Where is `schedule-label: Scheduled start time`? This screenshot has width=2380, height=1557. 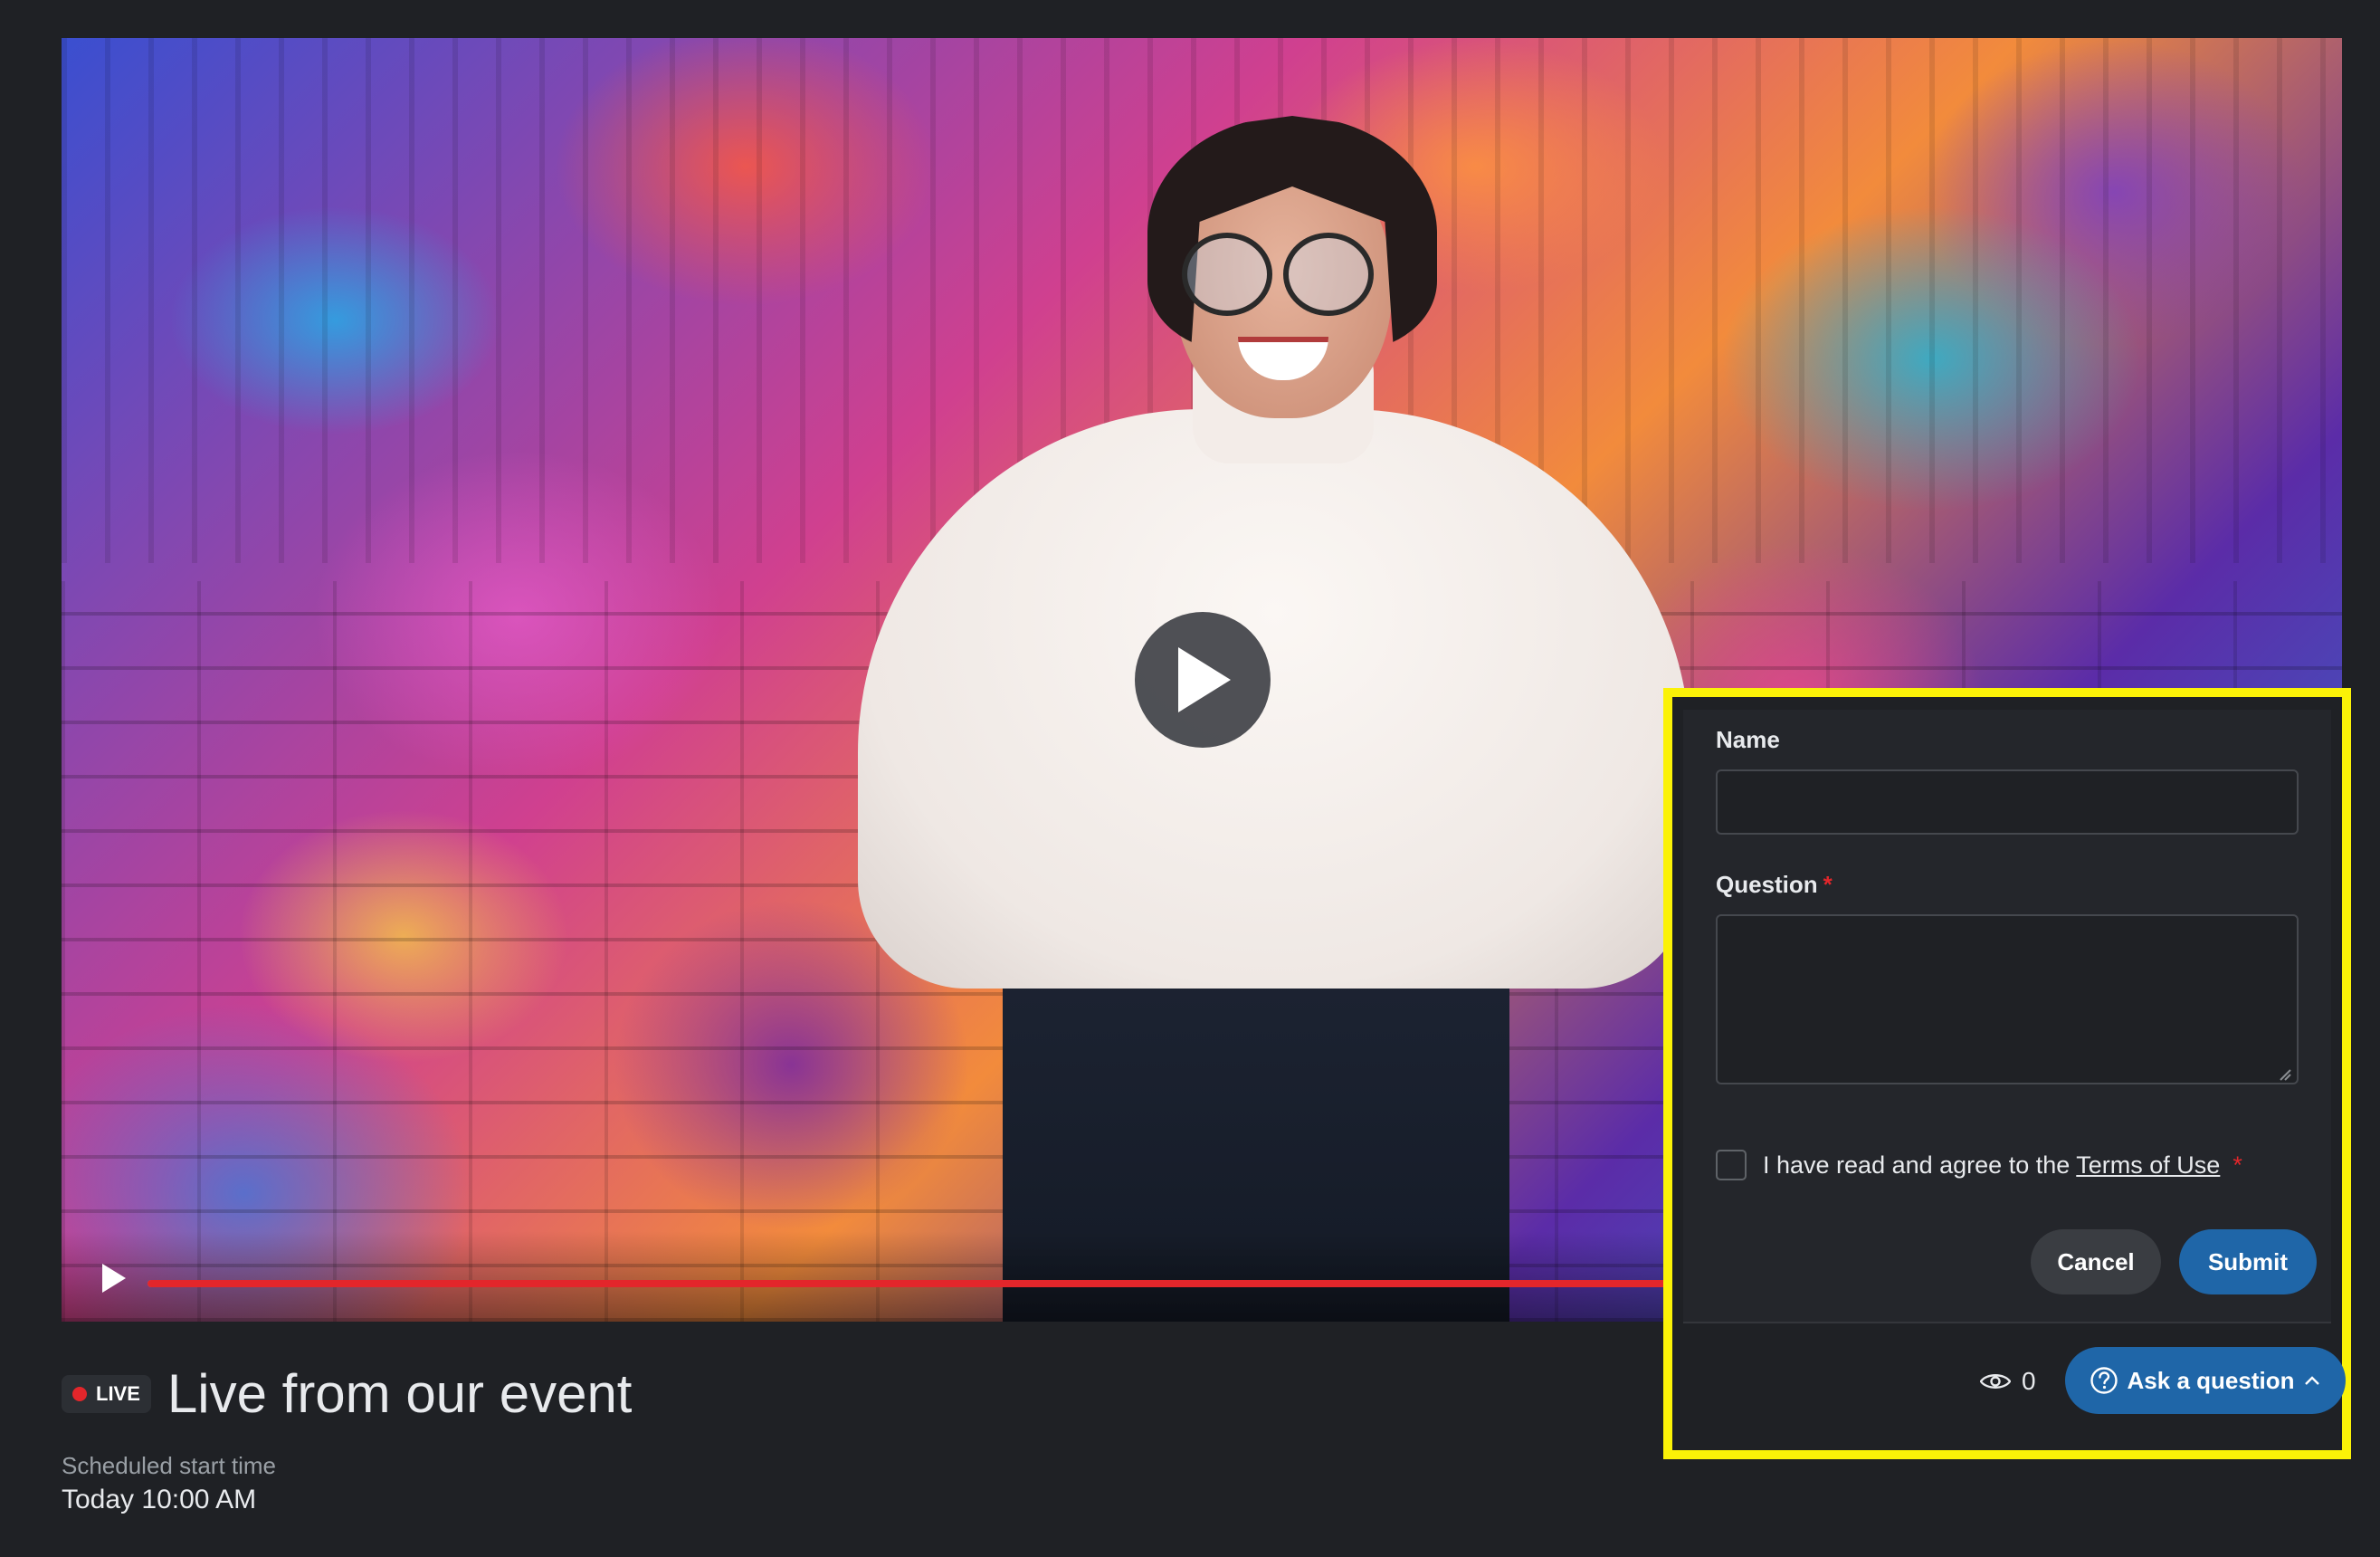
schedule-label: Scheduled start time is located at coordinates (169, 1465).